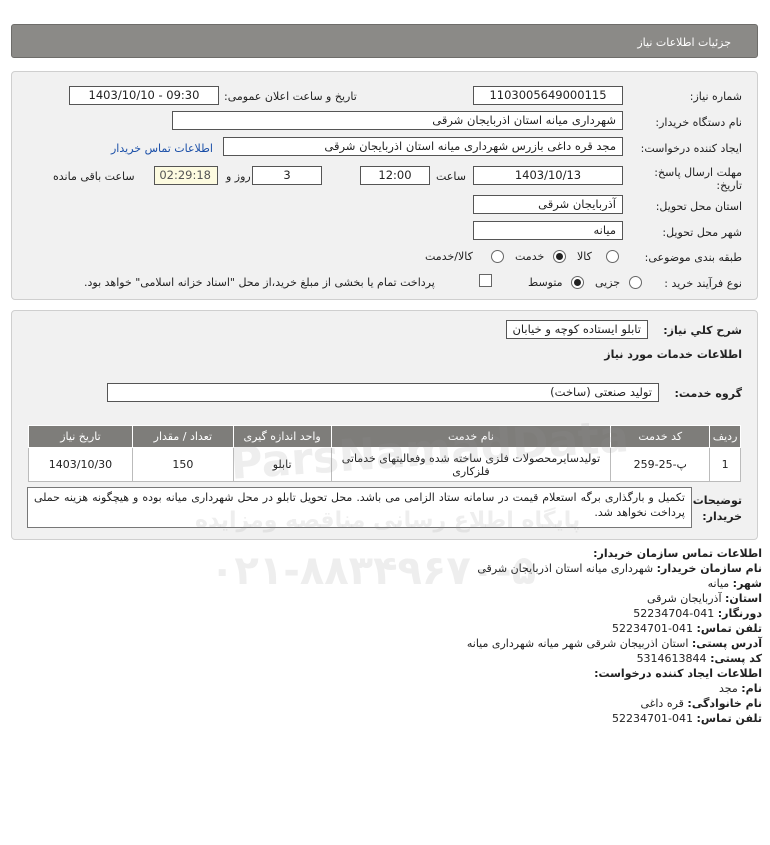 The height and width of the screenshot is (845, 770). What do you see at coordinates (699, 658) in the screenshot?
I see `contact-postal: کد پستی: 5314613844` at bounding box center [699, 658].